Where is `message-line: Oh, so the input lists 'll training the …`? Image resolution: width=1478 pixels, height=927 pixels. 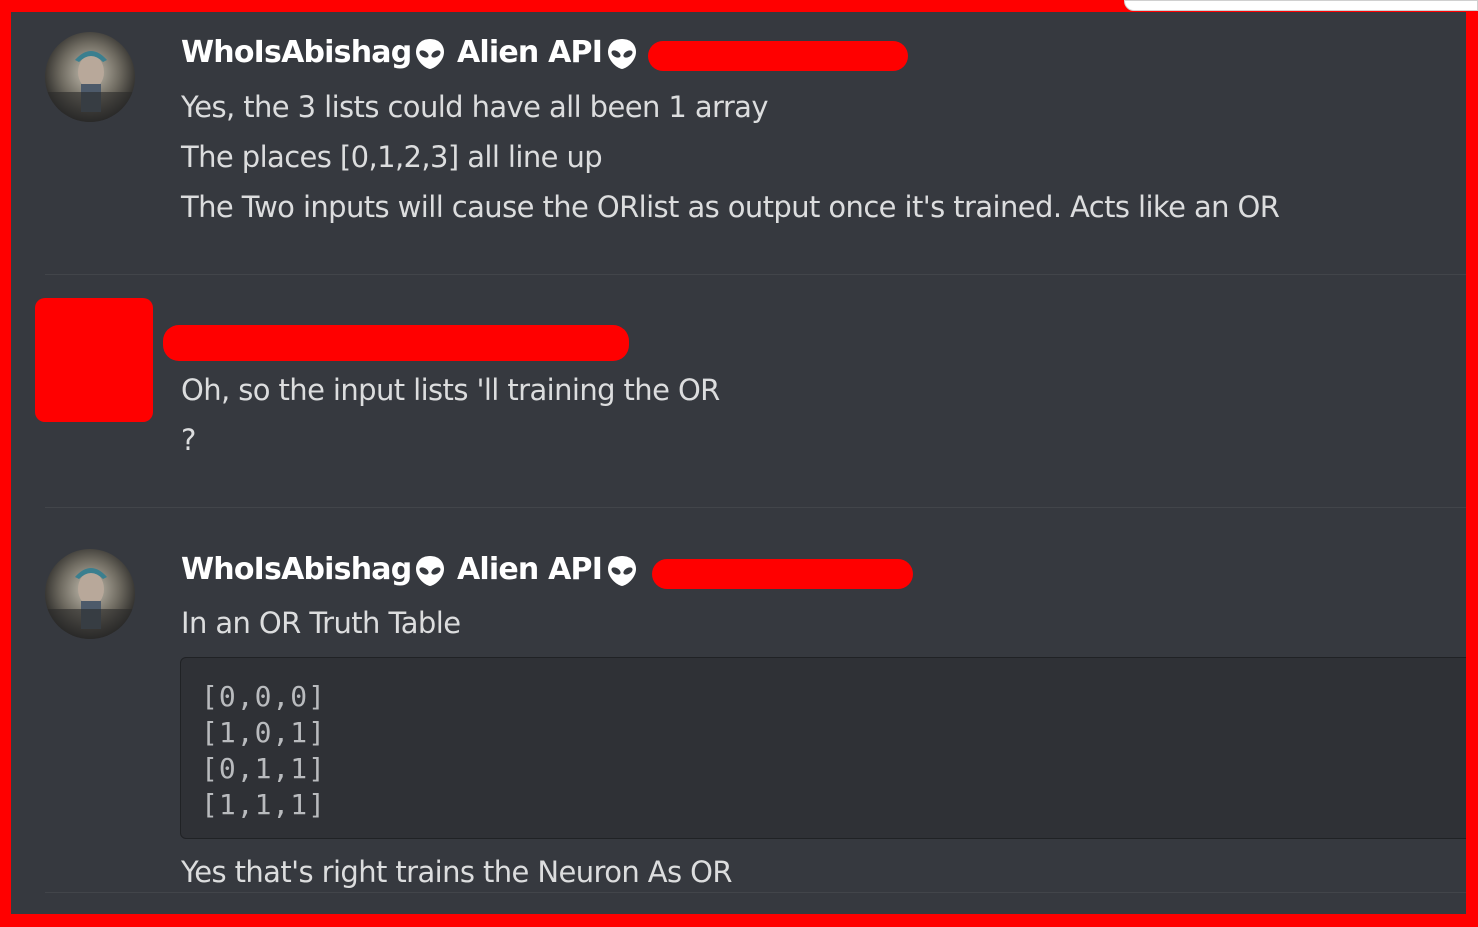 message-line: Oh, so the input lists 'll training the … is located at coordinates (450, 390).